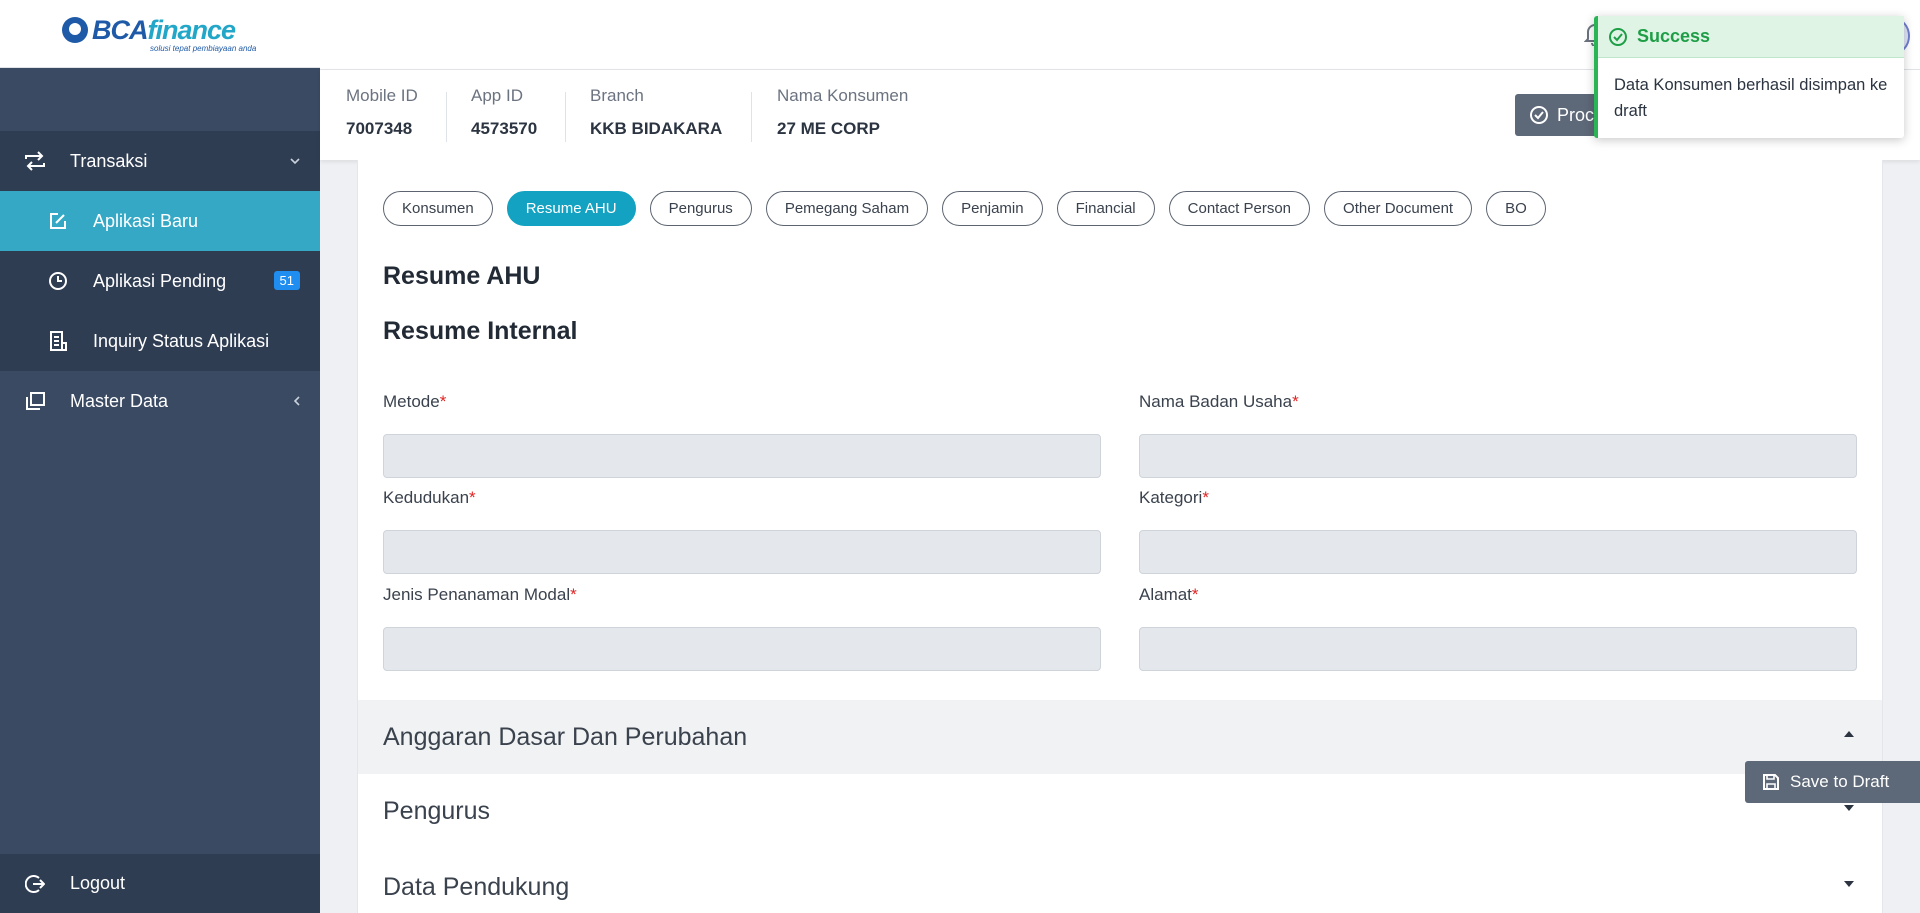 This screenshot has height=913, width=1920. What do you see at coordinates (497, 95) in the screenshot?
I see `app-id-label: App ID` at bounding box center [497, 95].